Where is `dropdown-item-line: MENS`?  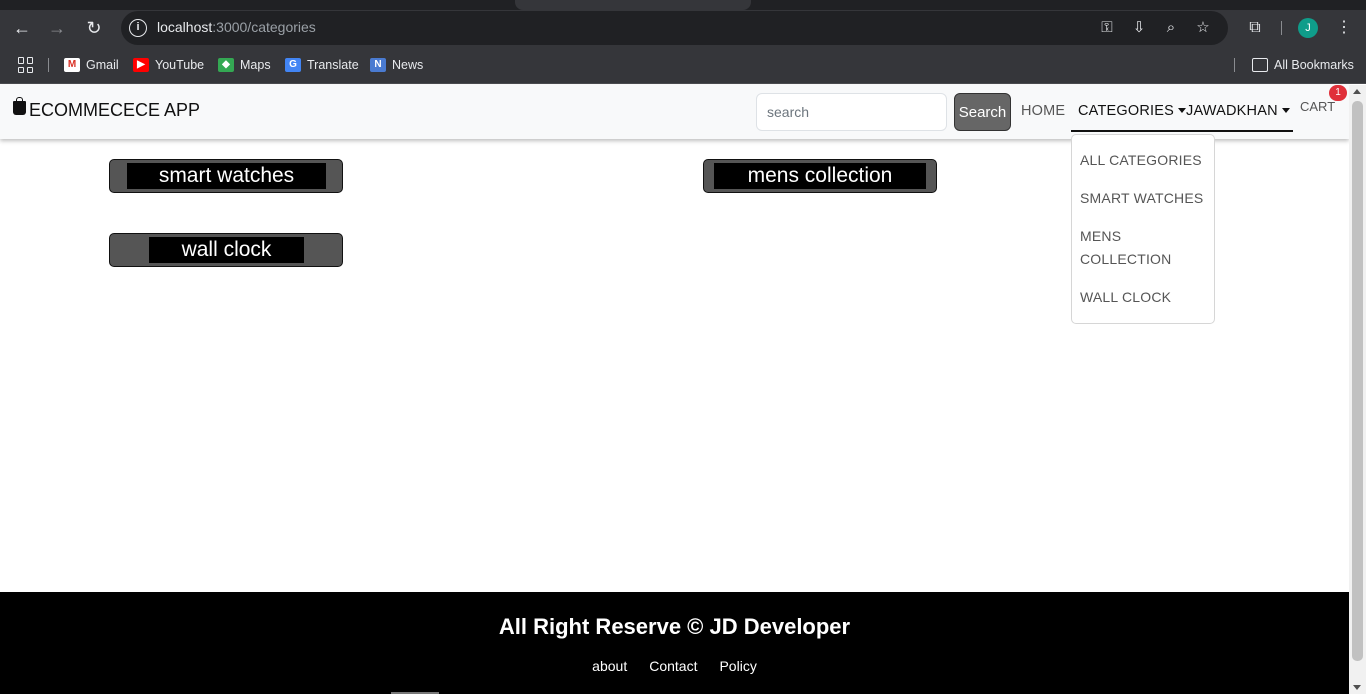
dropdown-item-line: MENS is located at coordinates (1101, 236).